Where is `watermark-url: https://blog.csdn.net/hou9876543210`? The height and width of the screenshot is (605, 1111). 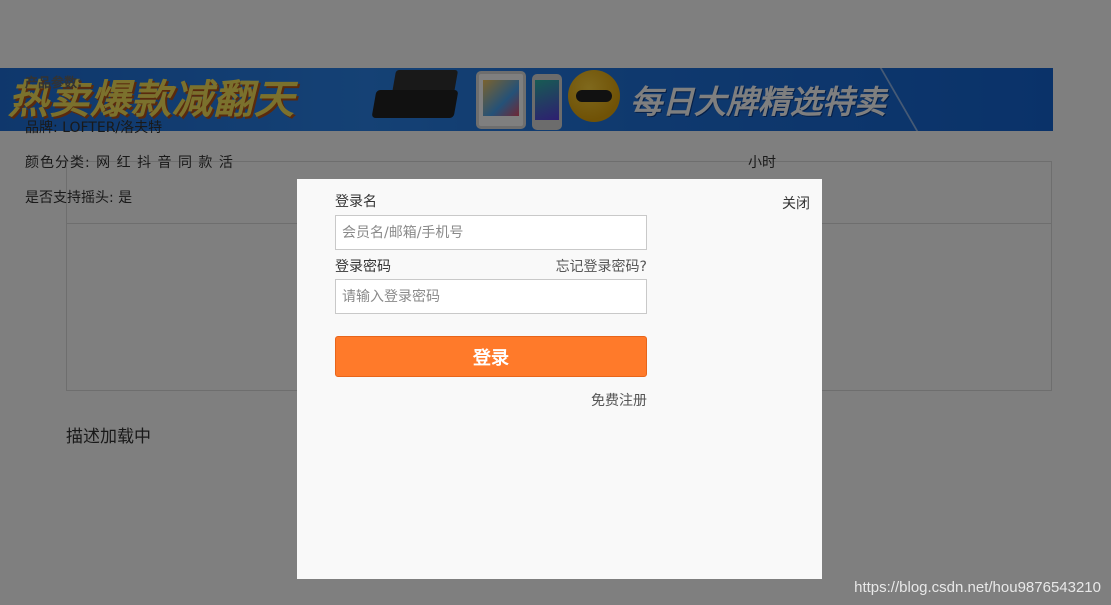 watermark-url: https://blog.csdn.net/hou9876543210 is located at coordinates (977, 587).